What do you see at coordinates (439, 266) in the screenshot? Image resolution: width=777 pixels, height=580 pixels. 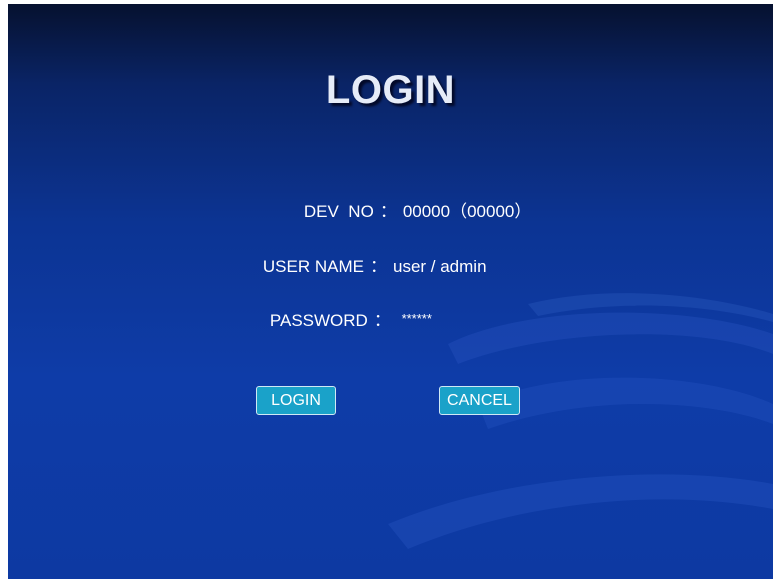 I see `user-name-value: user / admin` at bounding box center [439, 266].